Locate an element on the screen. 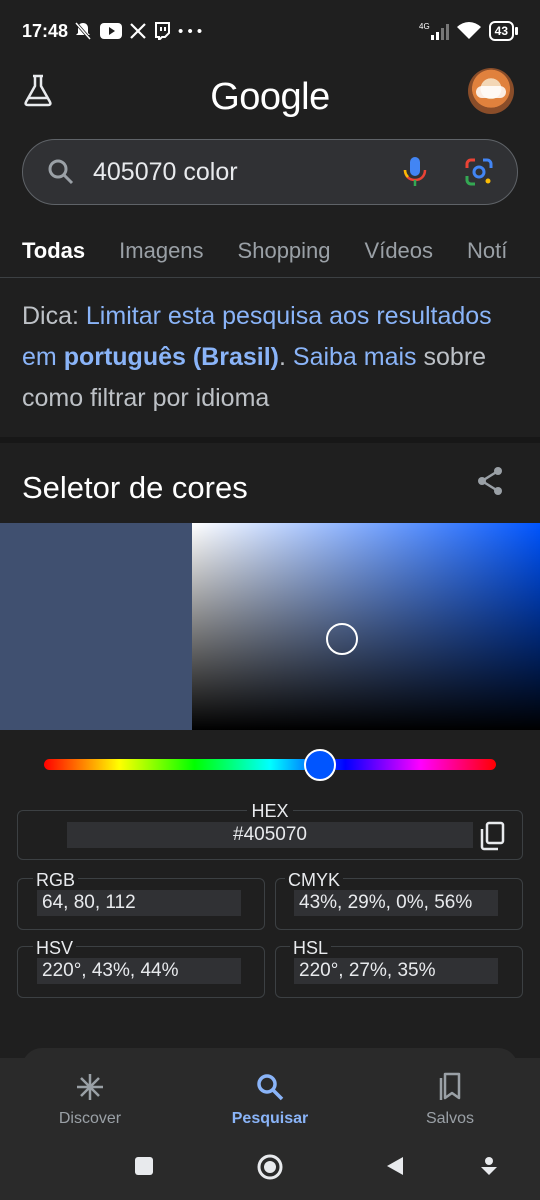  hue-slider is located at coordinates (270, 764).